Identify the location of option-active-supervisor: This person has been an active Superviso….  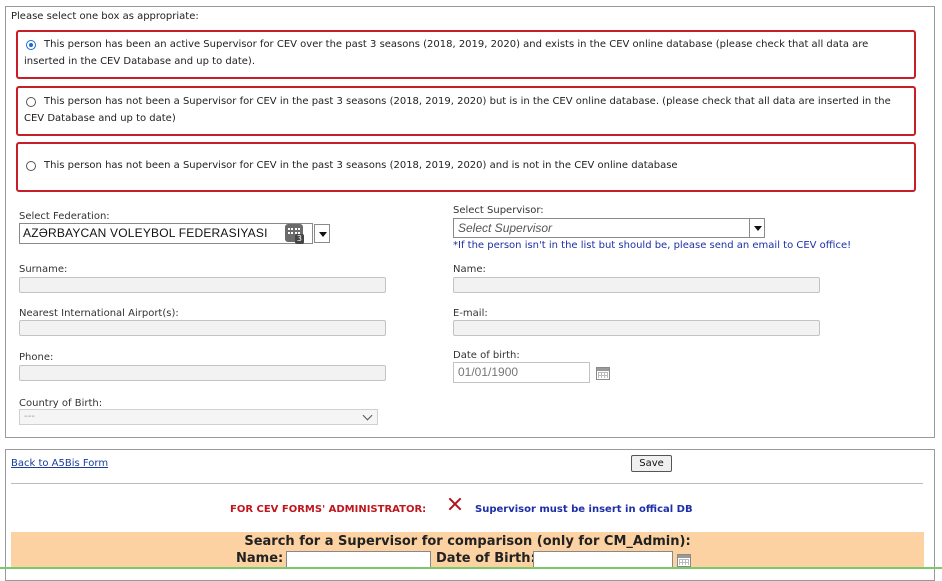
(466, 54).